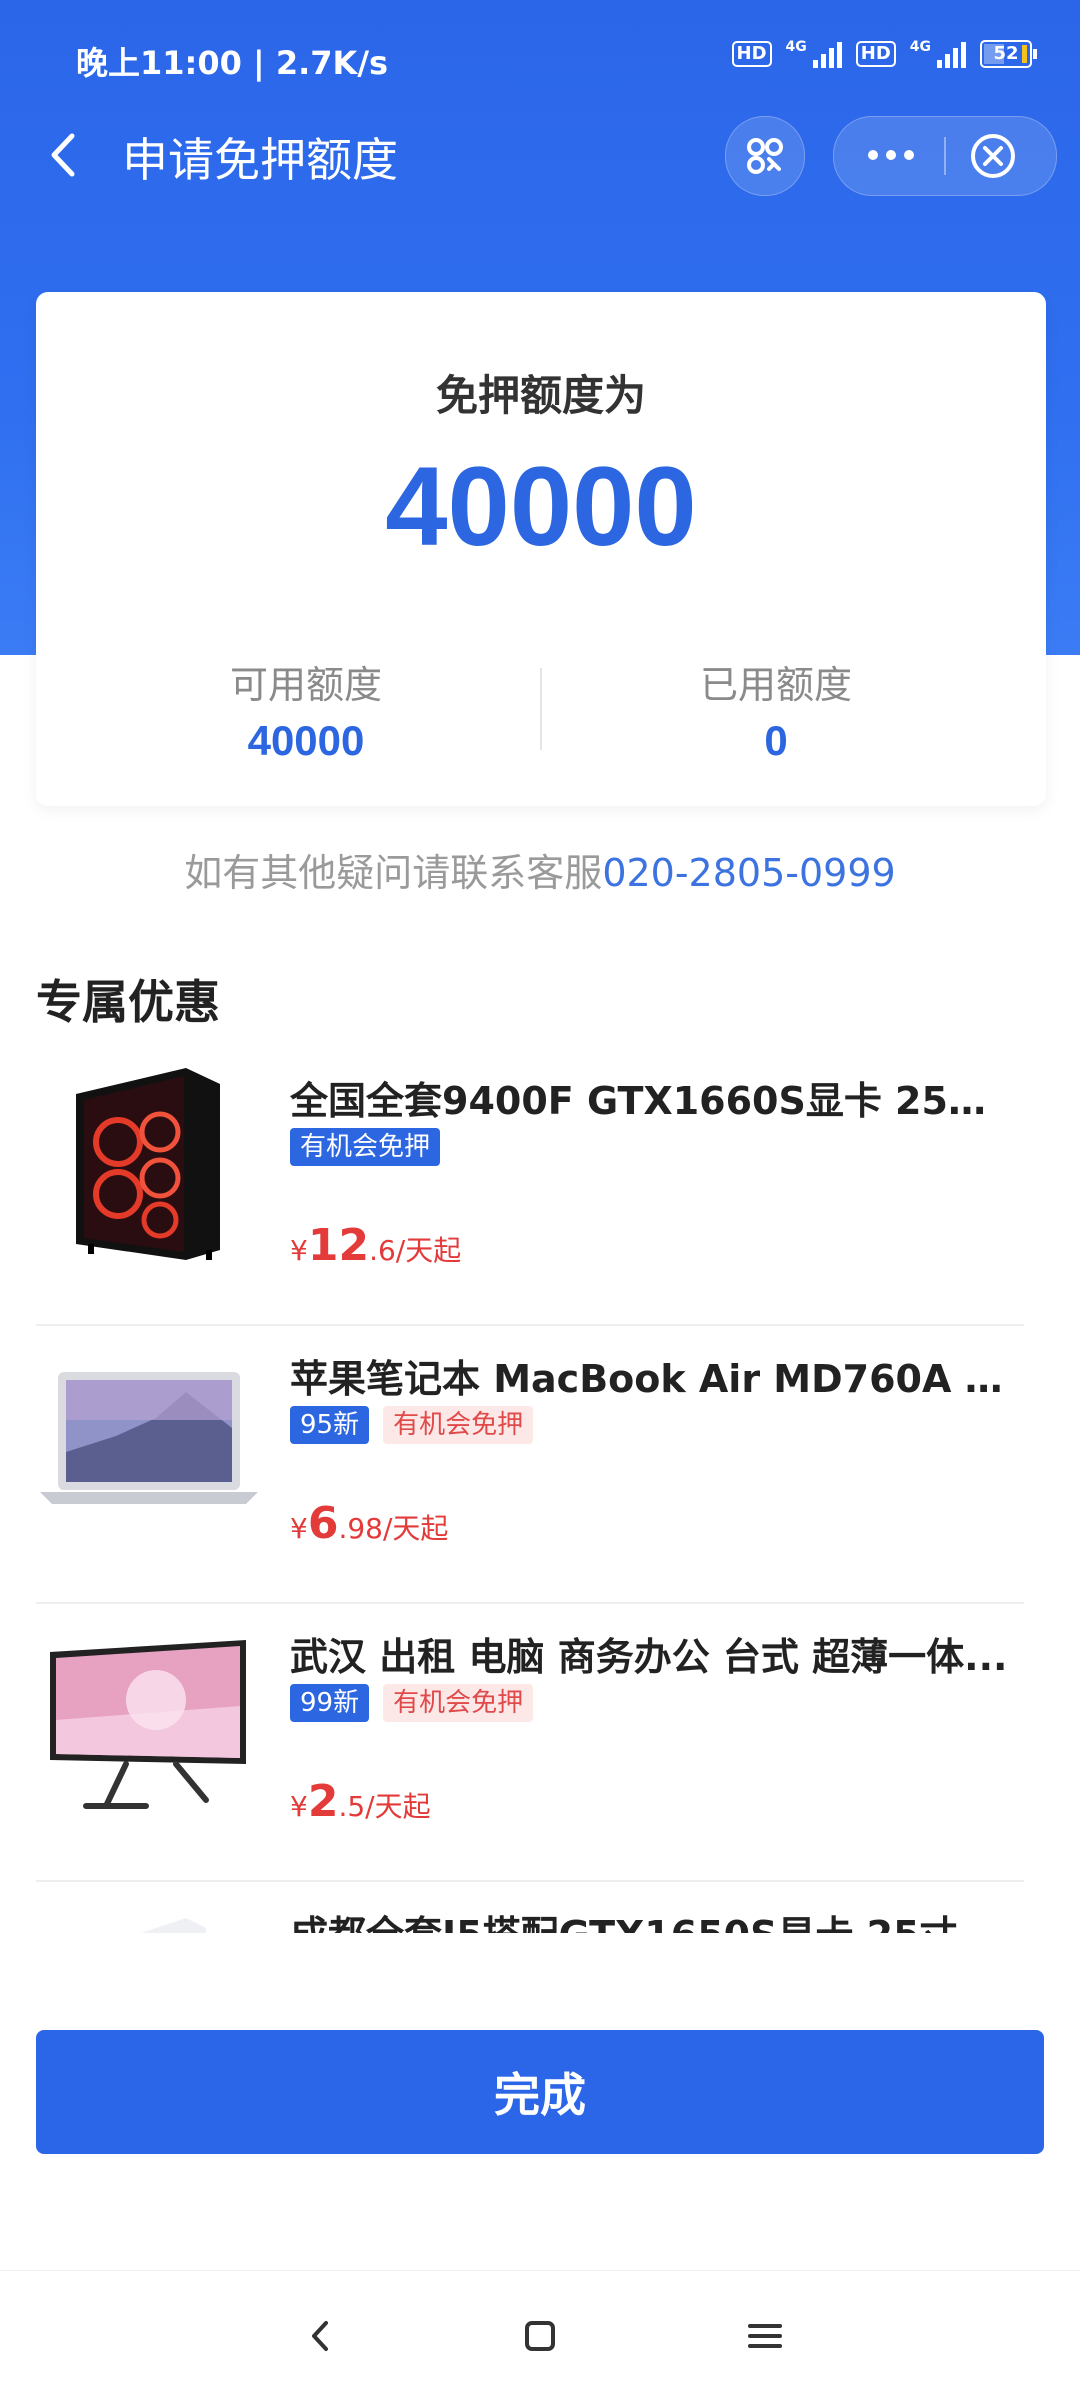  I want to click on nav-bar: 申请免押额度, so click(540, 155).